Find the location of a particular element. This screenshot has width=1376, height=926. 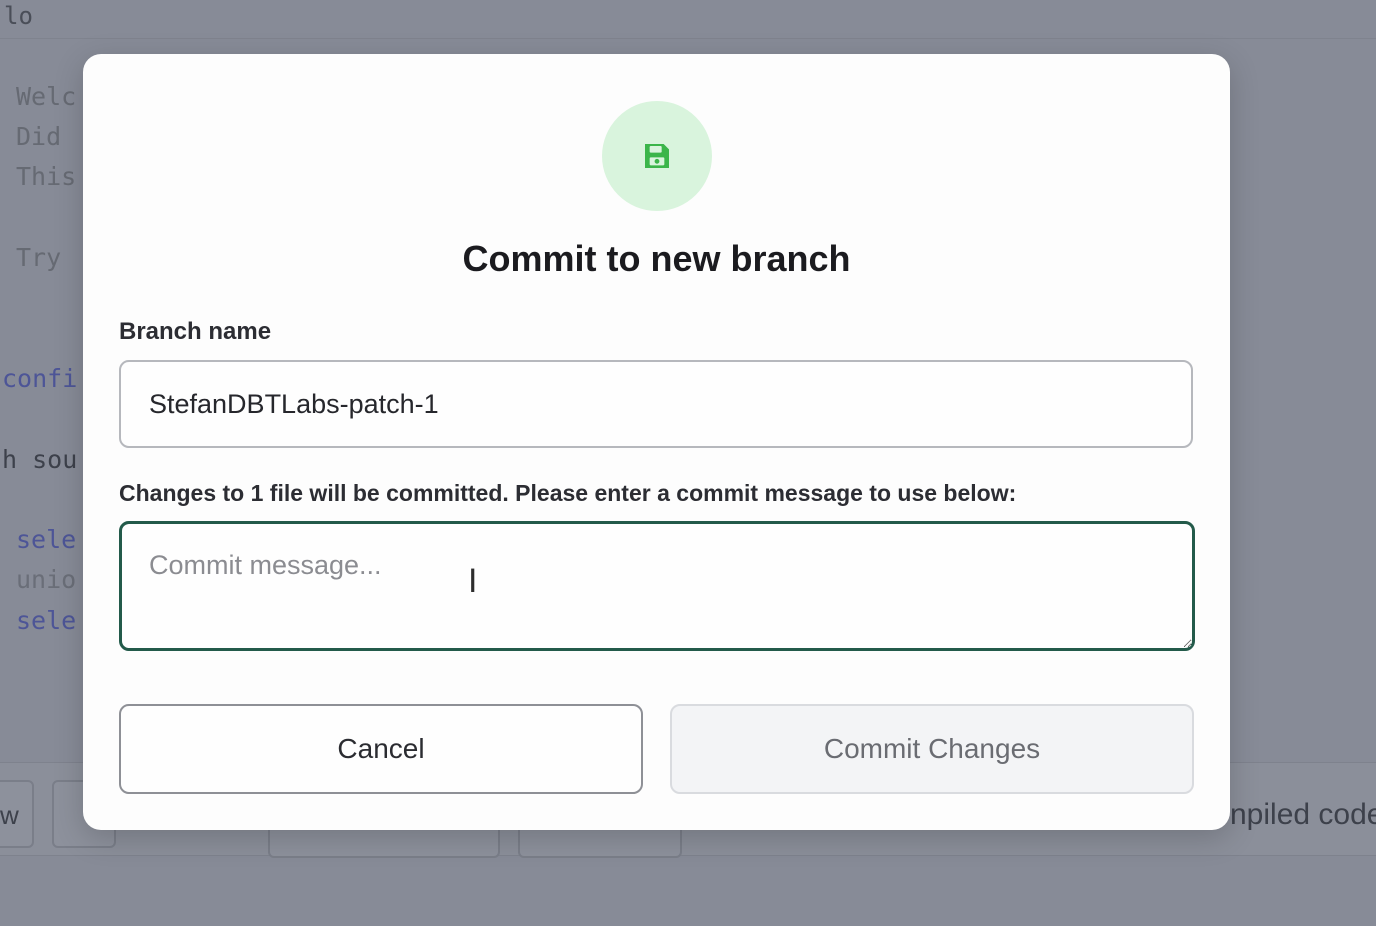

floppy-disk-icon is located at coordinates (657, 156).